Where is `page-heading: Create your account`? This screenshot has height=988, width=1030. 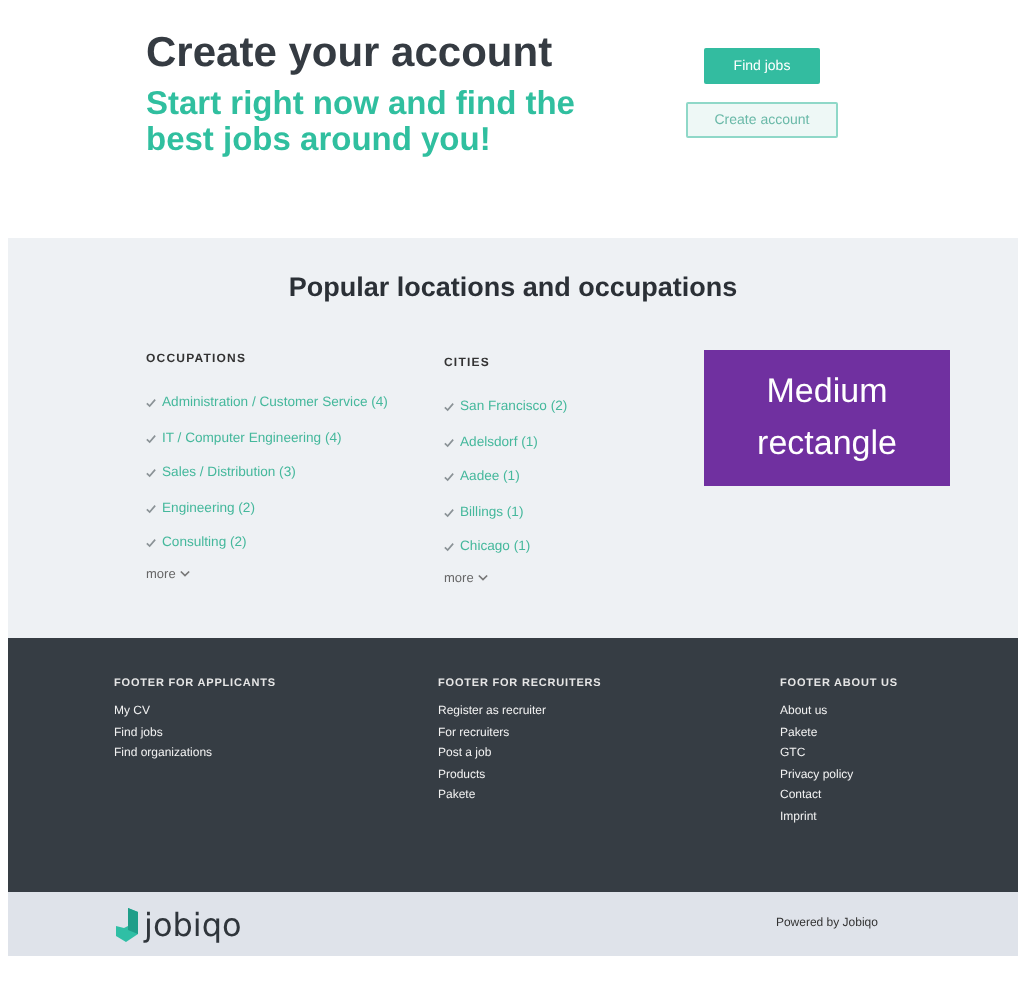
page-heading: Create your account is located at coordinates (350, 53).